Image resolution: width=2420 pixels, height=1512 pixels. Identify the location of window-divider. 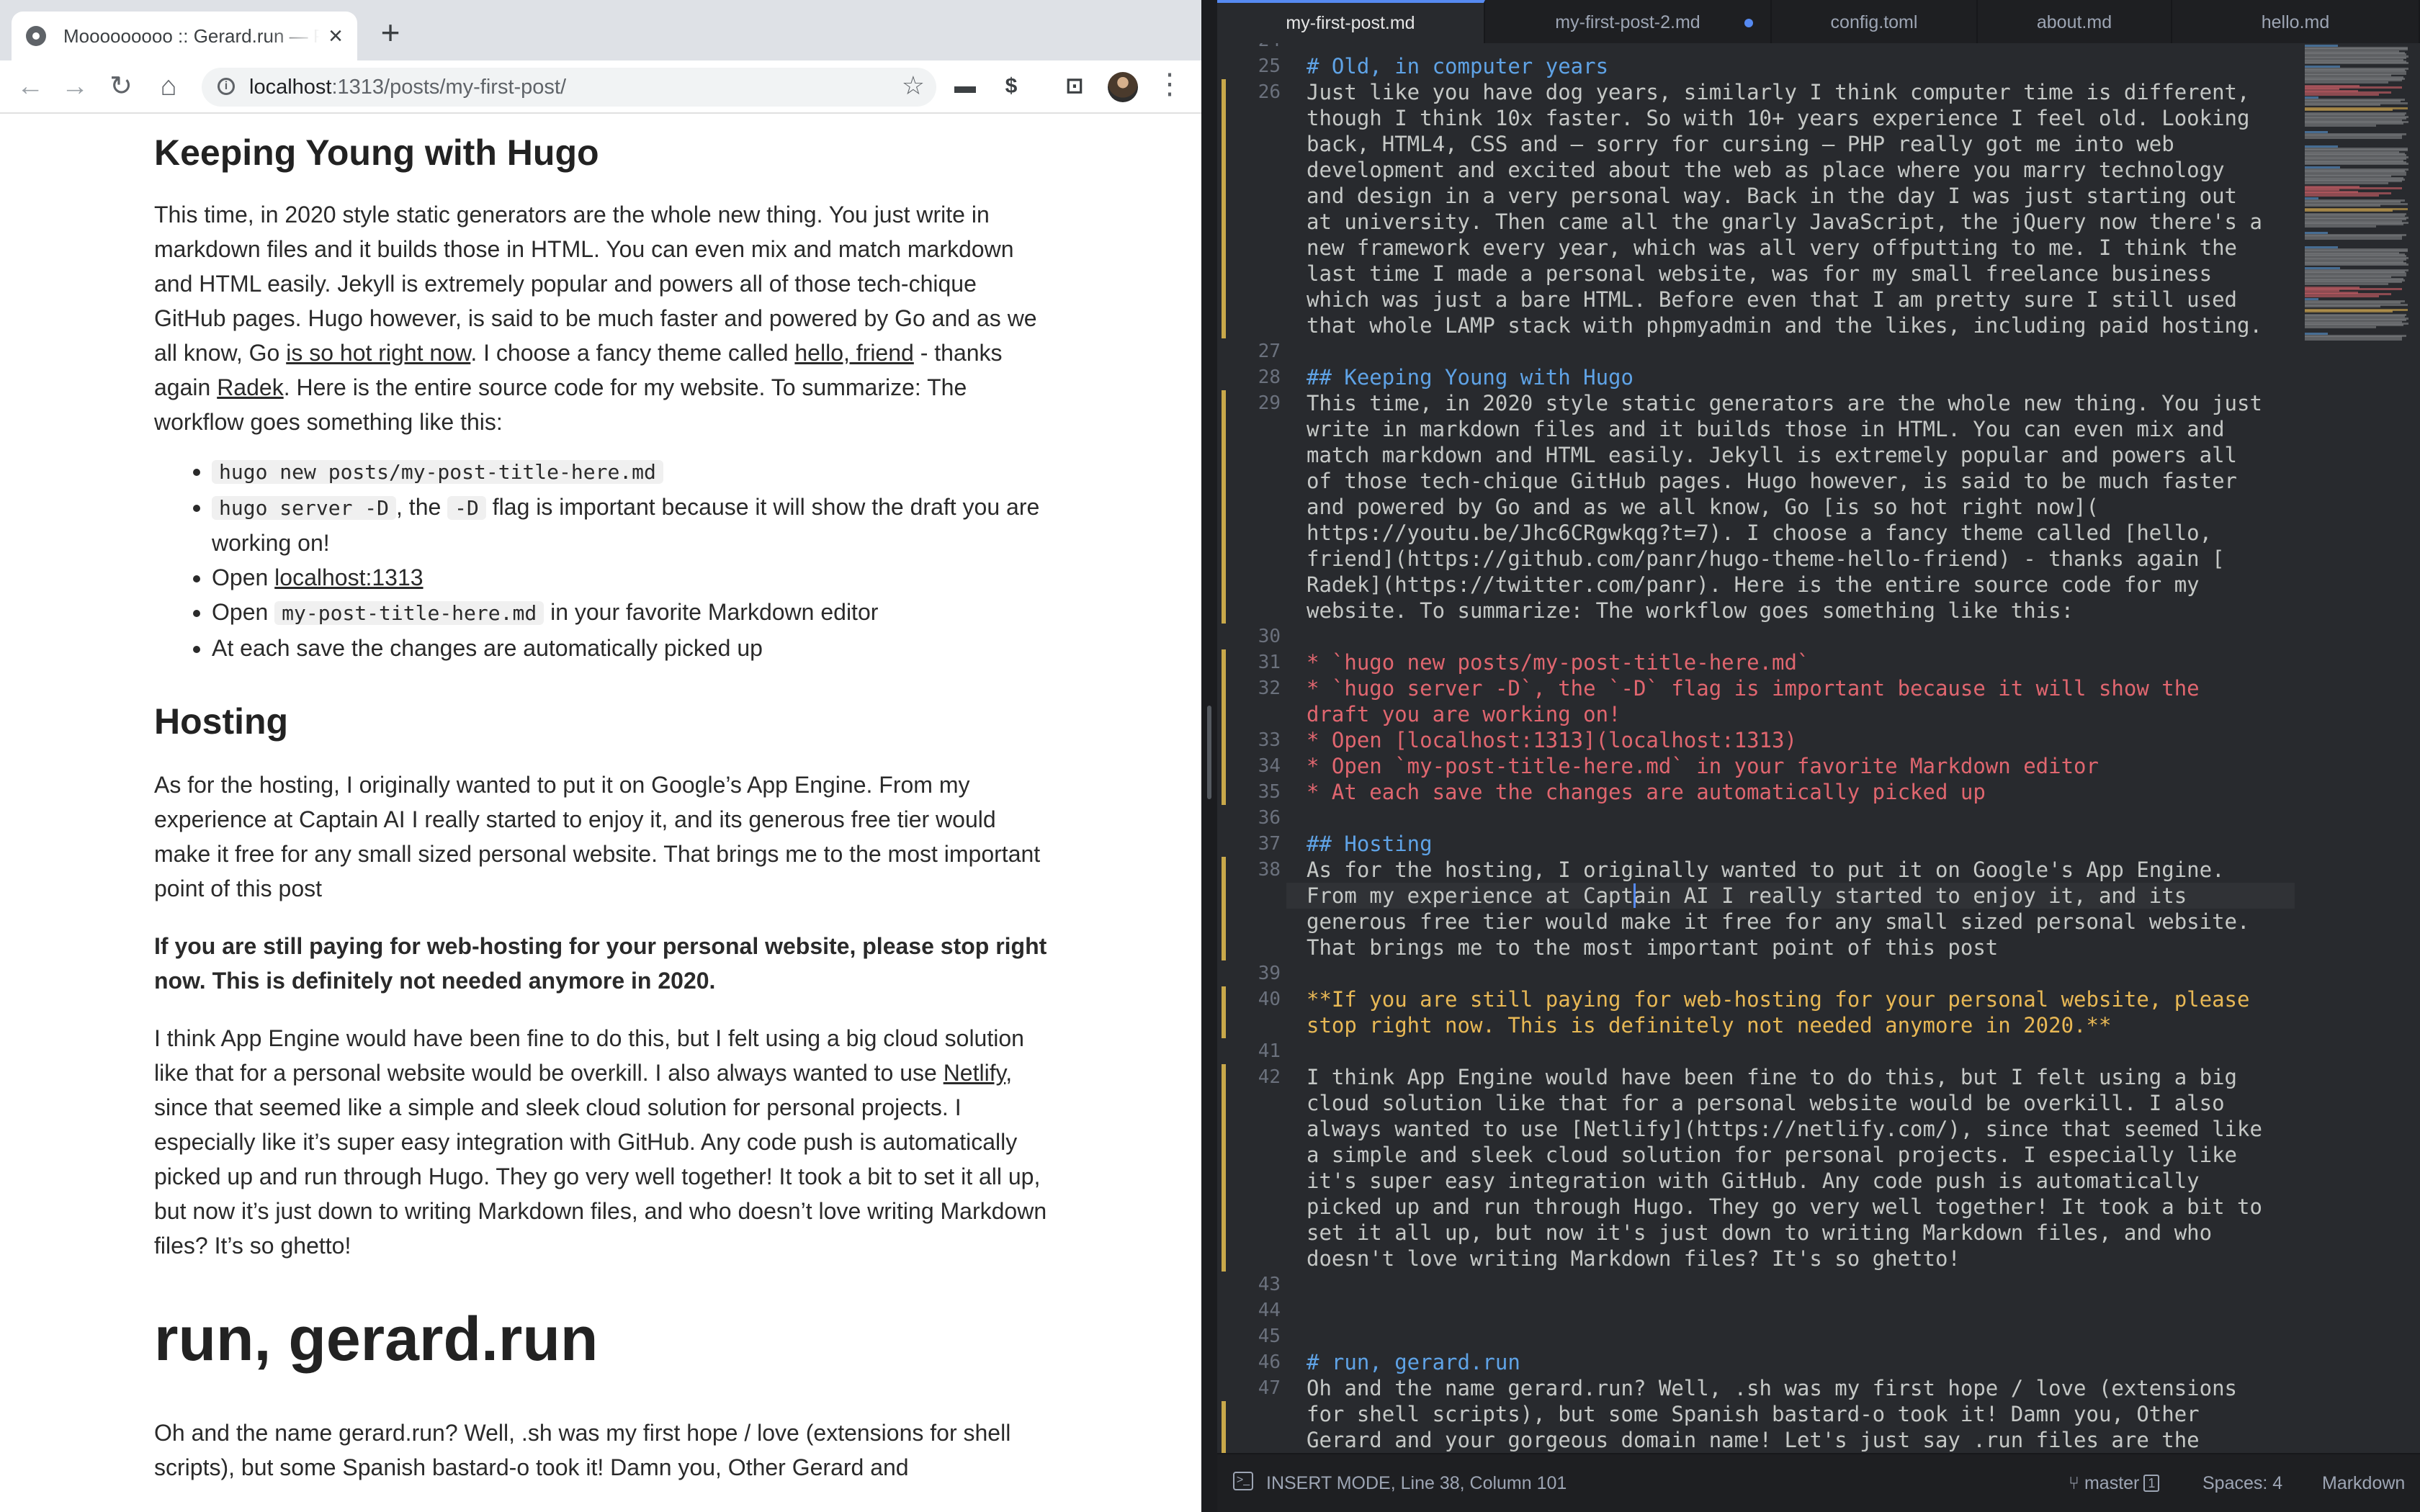
(1209, 756).